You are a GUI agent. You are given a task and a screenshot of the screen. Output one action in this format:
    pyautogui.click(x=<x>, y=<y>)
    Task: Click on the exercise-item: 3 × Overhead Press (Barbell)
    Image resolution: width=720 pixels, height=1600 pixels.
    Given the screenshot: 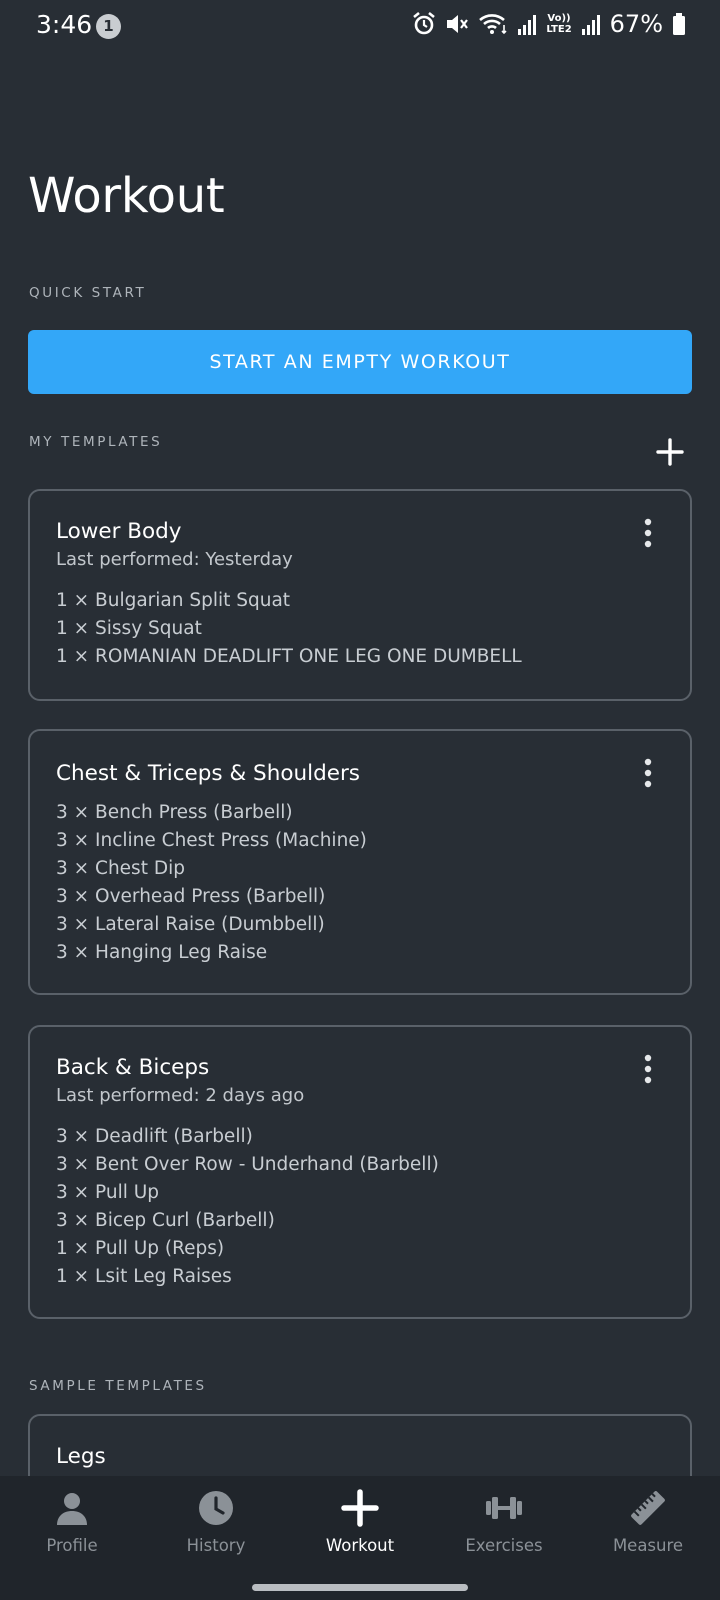 What is the action you would take?
    pyautogui.click(x=191, y=896)
    